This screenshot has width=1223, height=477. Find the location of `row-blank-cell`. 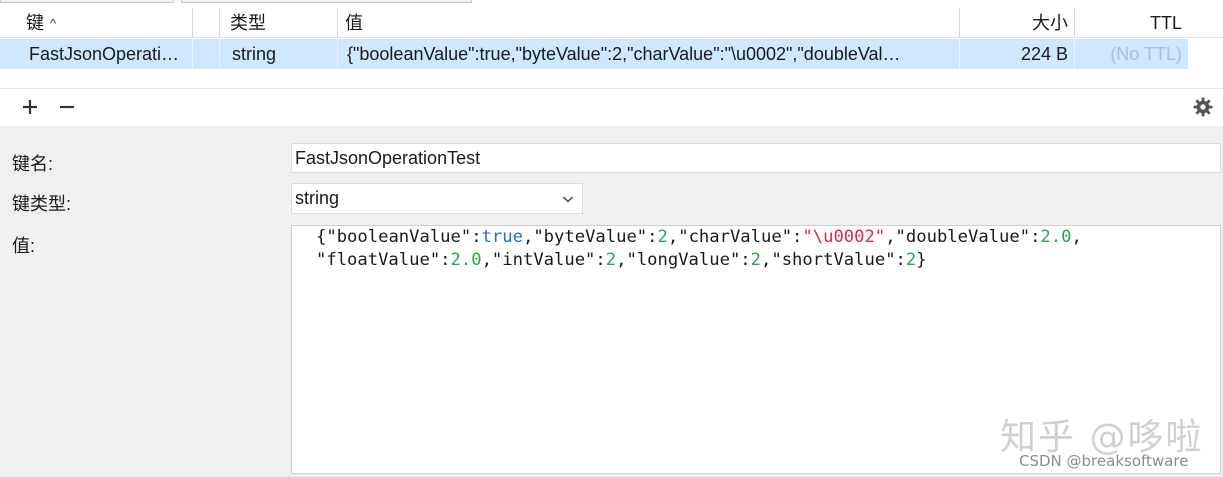

row-blank-cell is located at coordinates (205, 54).